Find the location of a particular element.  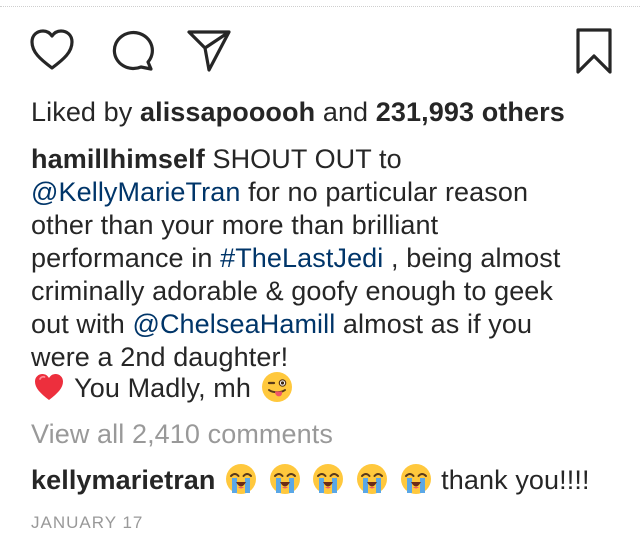

caption-line: were a 2nd daughter! is located at coordinates (159, 357).